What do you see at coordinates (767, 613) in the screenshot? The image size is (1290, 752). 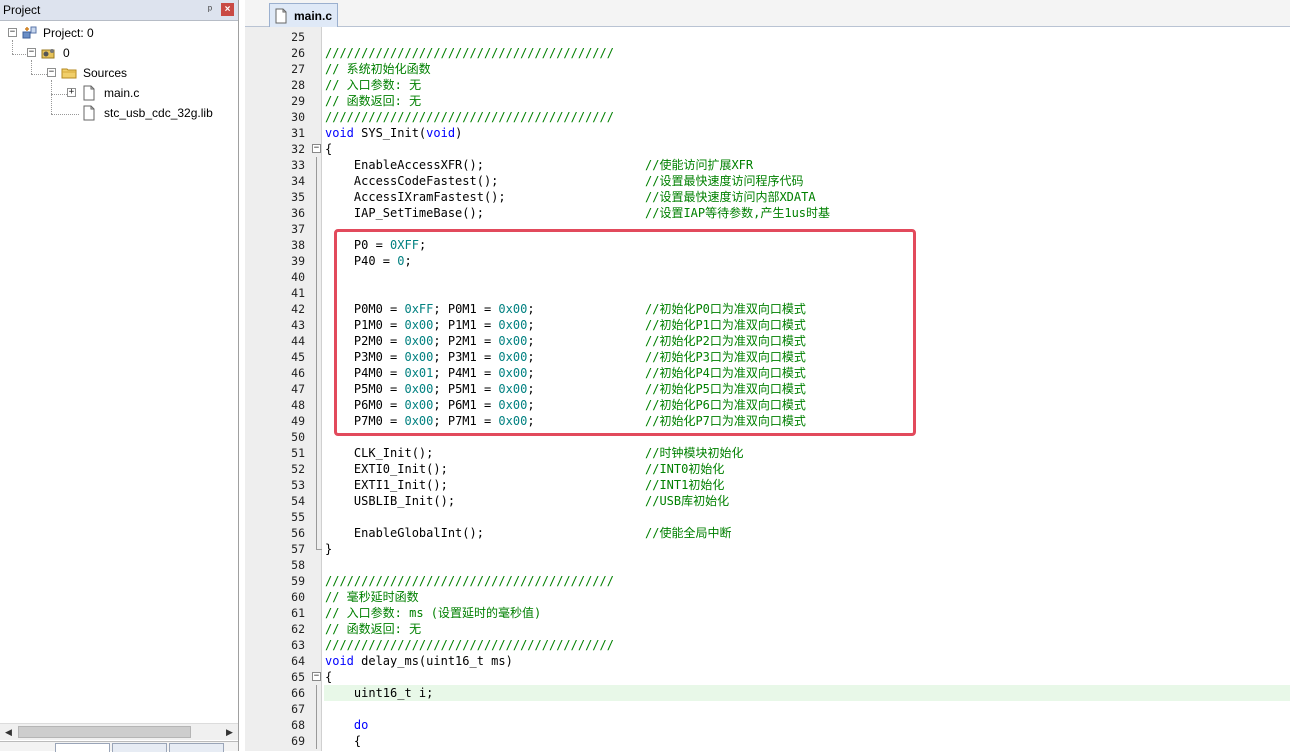 I see `code-line: 61 // 入口参数: ms (设置延时的毫秒值)` at bounding box center [767, 613].